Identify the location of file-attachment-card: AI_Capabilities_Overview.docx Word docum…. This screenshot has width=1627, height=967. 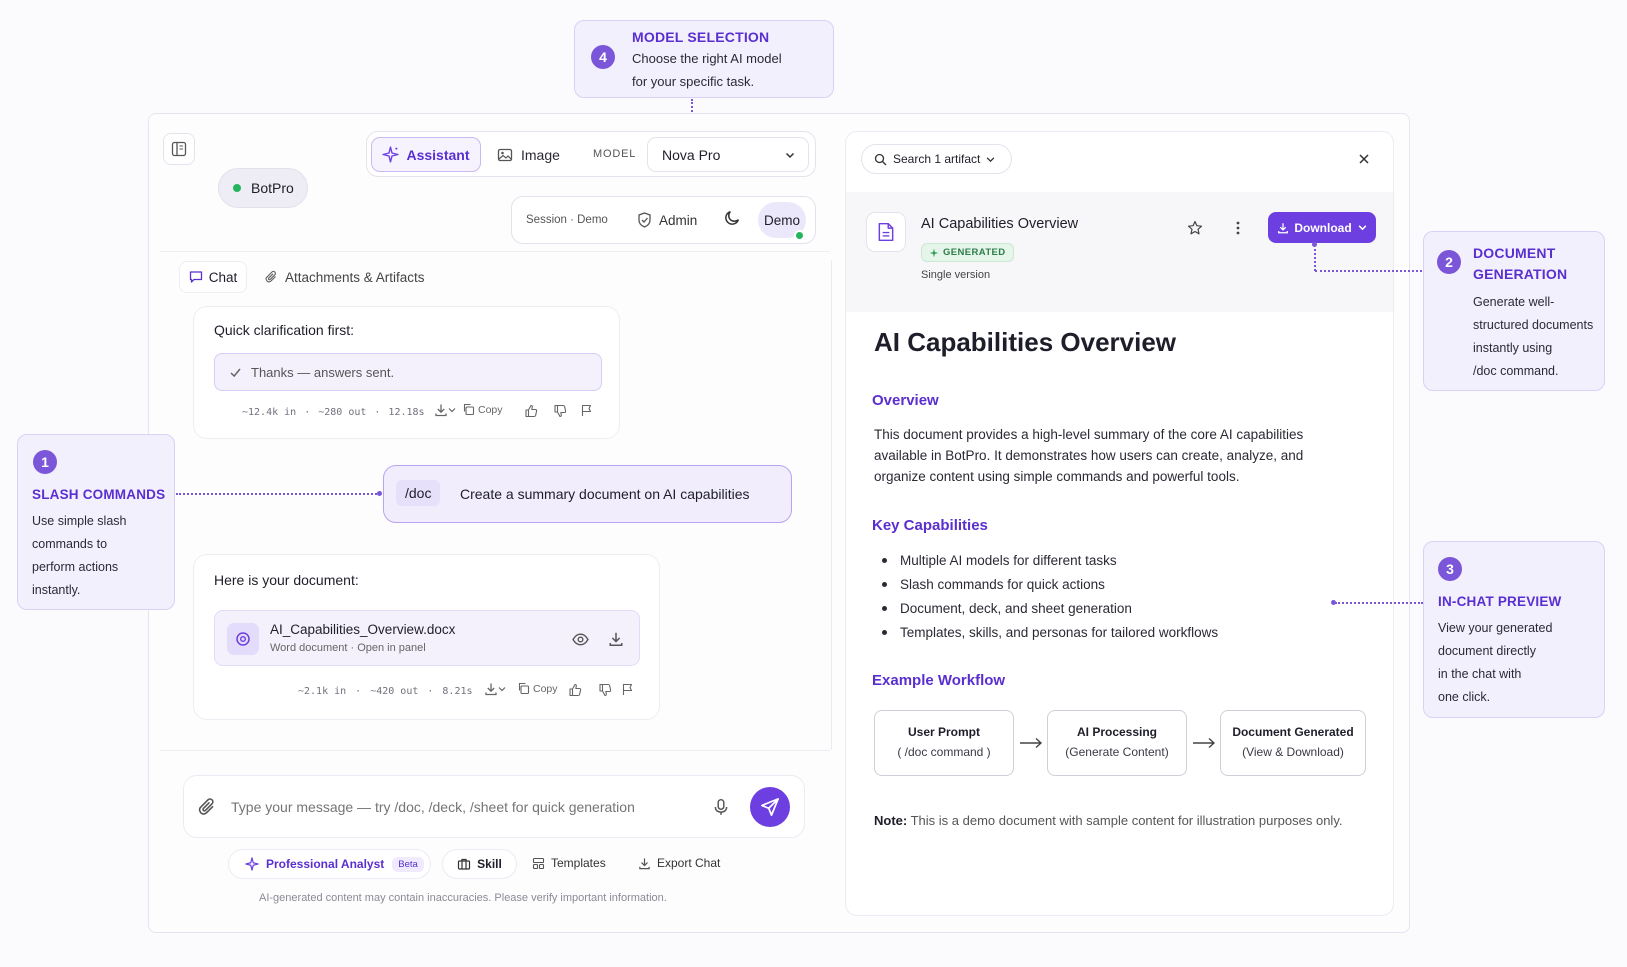
(427, 638).